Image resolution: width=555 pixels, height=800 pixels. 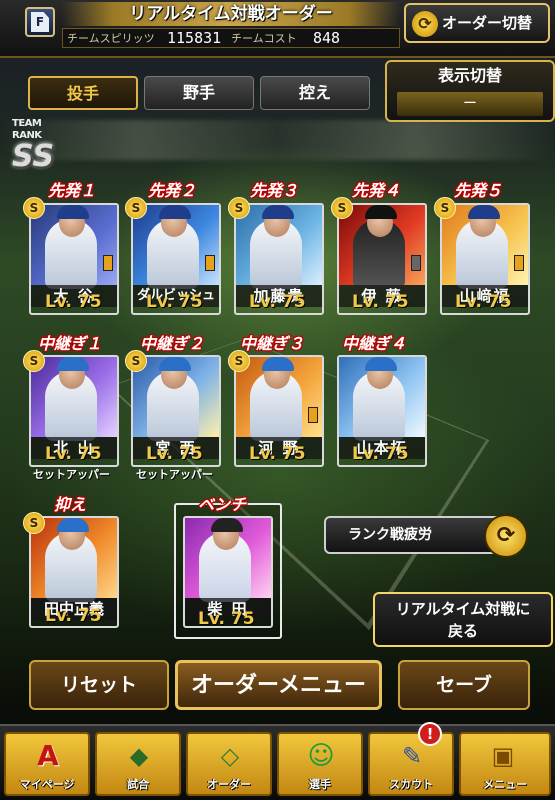 What do you see at coordinates (48, 755) in the screenshot?
I see `a-logo-icon: A` at bounding box center [48, 755].